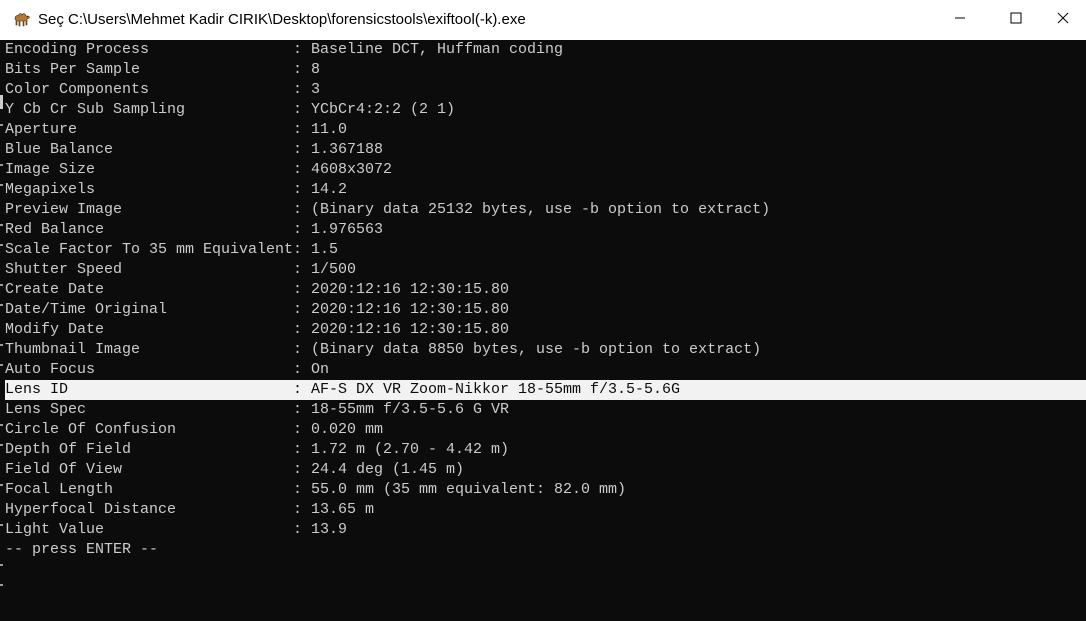 This screenshot has height=621, width=1086. What do you see at coordinates (545, 510) in the screenshot?
I see `console-line: Hyperfocal Distance:13.65 m` at bounding box center [545, 510].